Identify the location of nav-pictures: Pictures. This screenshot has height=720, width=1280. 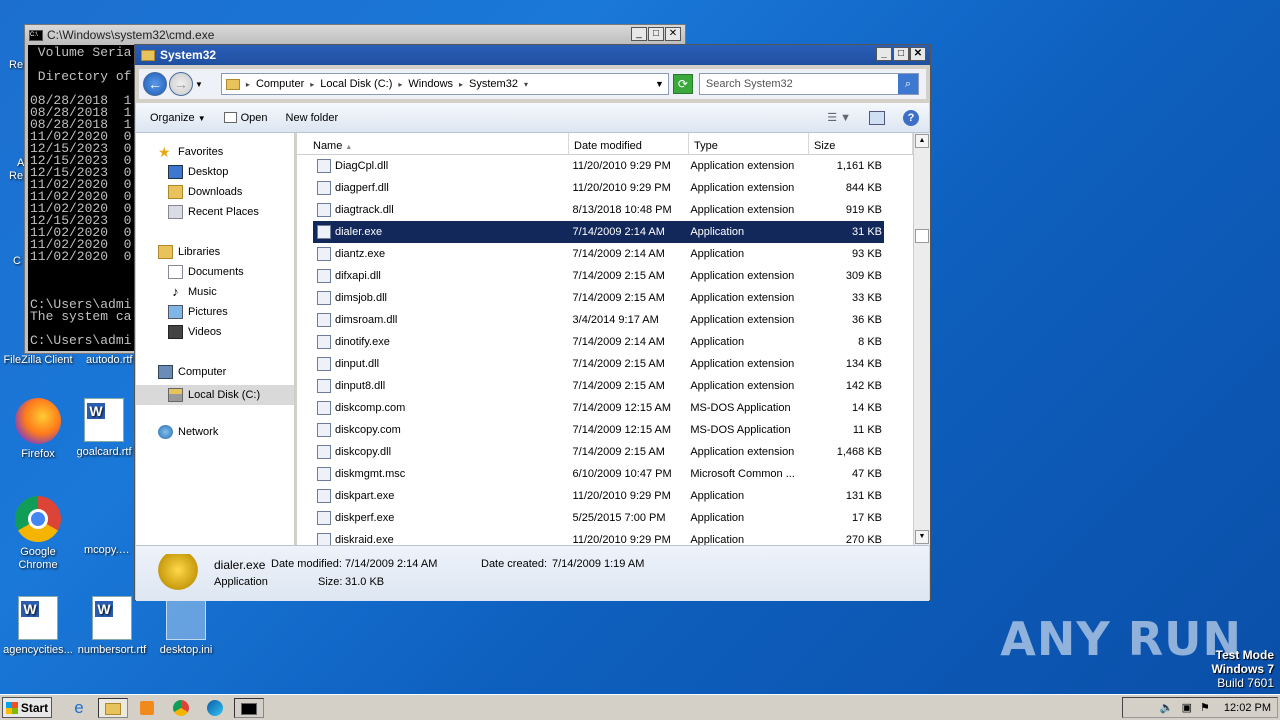
(198, 312).